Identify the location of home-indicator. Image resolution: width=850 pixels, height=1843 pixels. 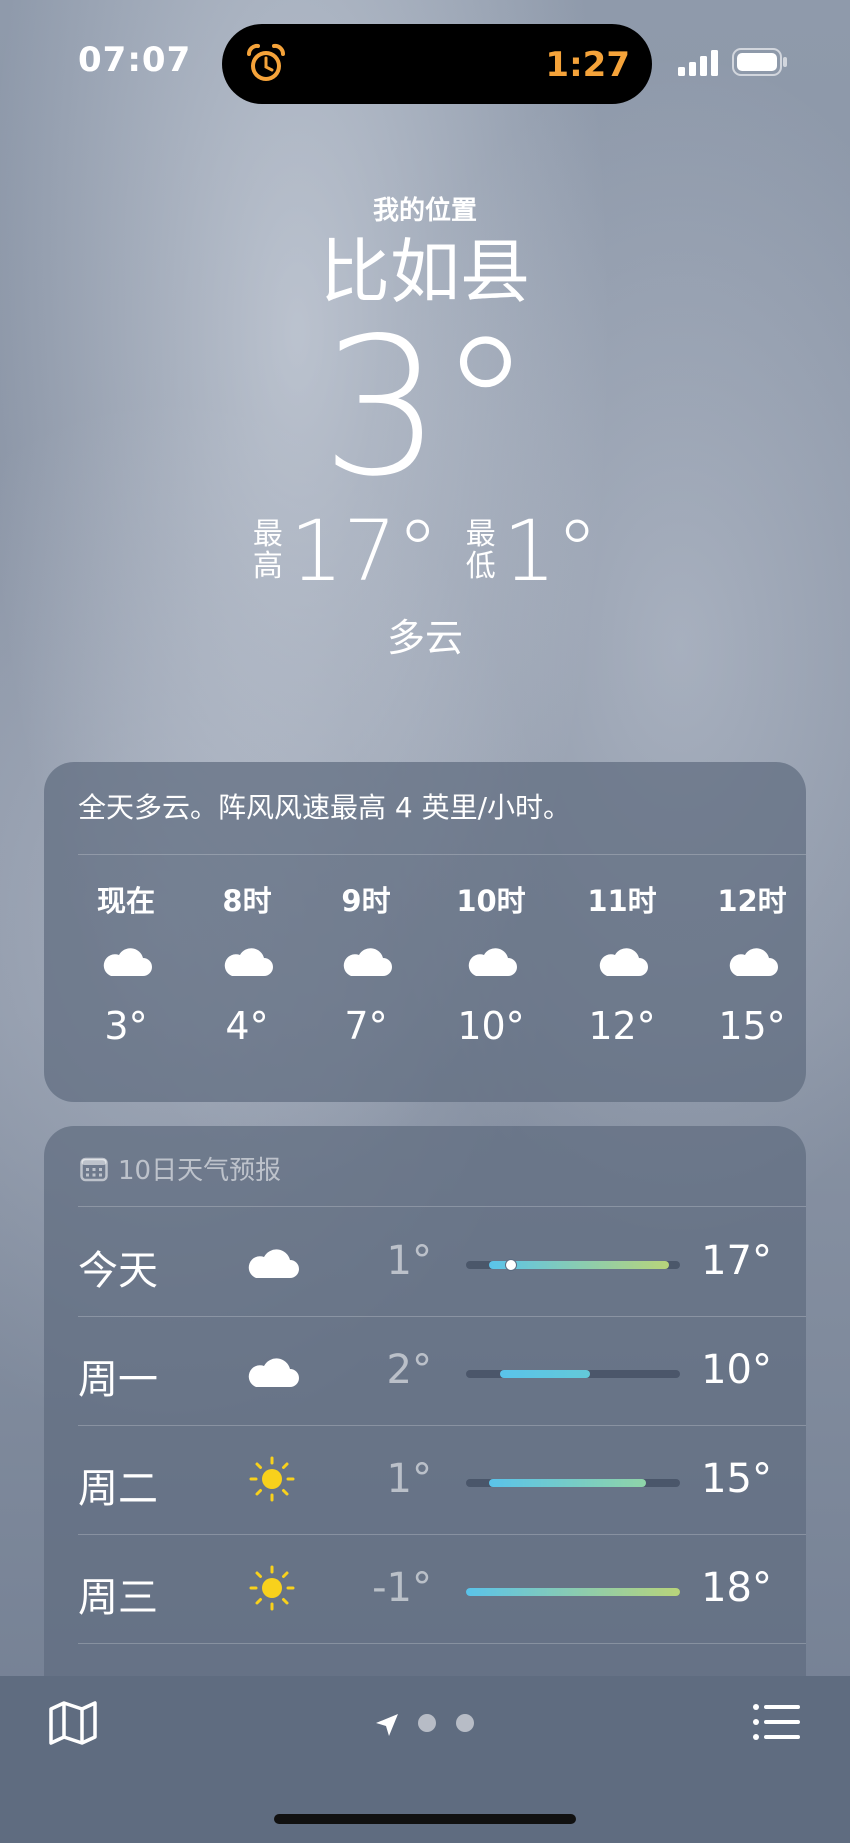
(425, 1819).